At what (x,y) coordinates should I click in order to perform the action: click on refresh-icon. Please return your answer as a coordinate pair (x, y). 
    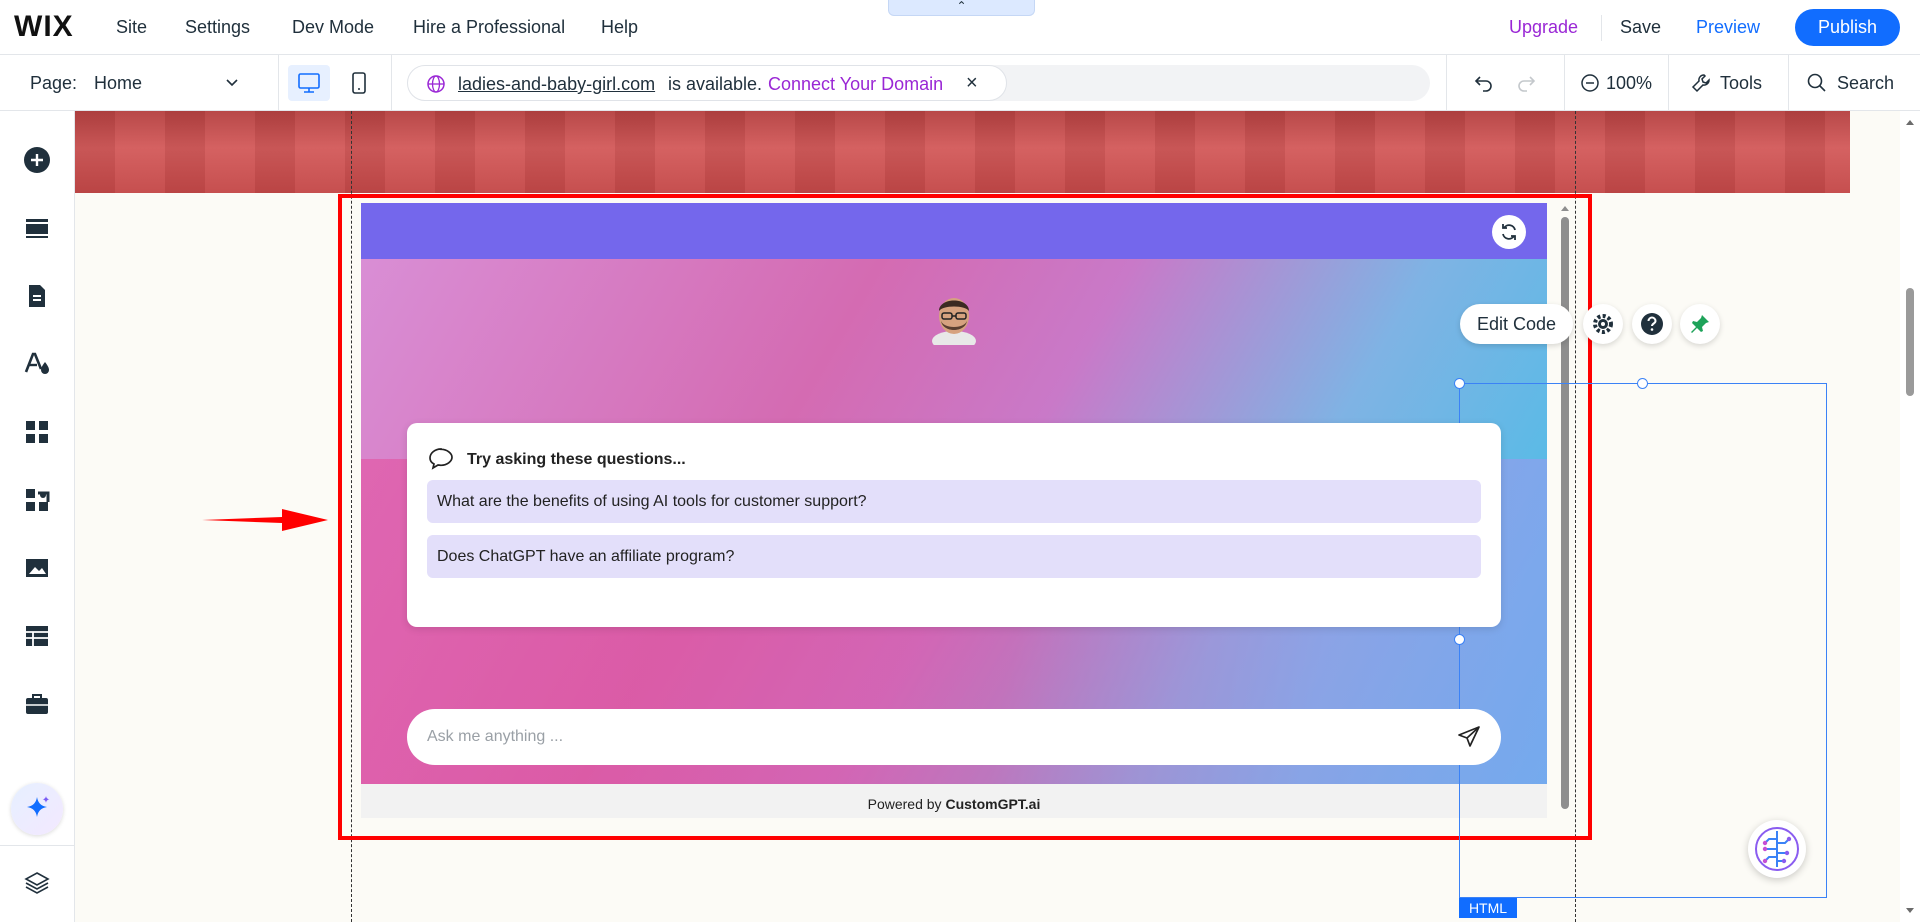
    Looking at the image, I should click on (1509, 232).